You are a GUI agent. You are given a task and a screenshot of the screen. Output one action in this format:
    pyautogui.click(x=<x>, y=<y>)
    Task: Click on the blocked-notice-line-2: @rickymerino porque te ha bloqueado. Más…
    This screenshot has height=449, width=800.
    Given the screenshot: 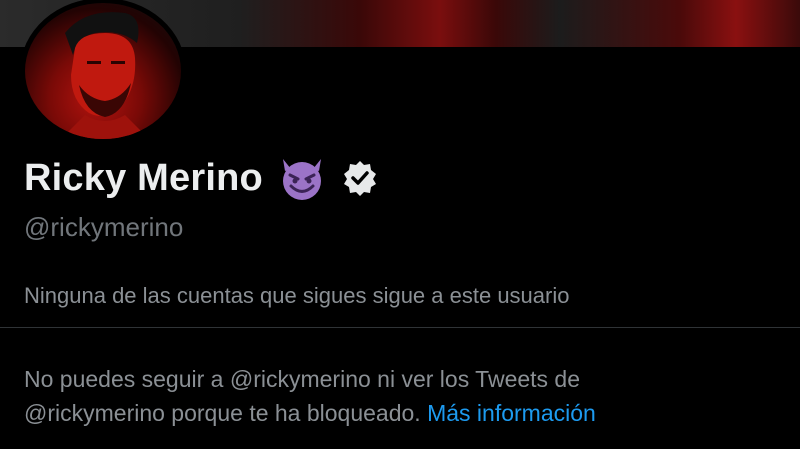 What is the action you would take?
    pyautogui.click(x=409, y=413)
    